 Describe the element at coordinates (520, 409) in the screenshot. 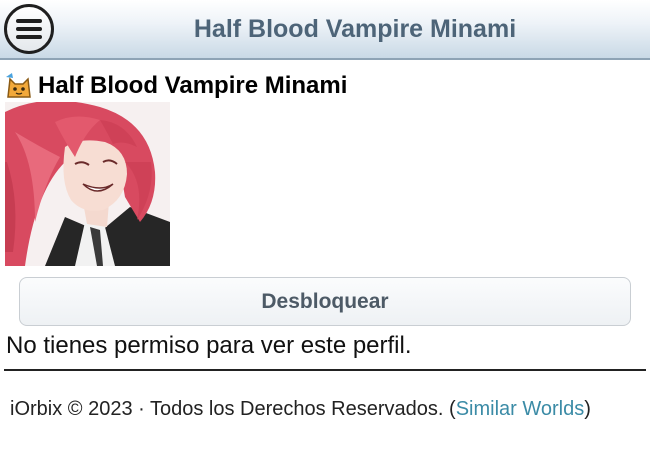

I see `similar-worlds-link: Similar Worlds` at that location.